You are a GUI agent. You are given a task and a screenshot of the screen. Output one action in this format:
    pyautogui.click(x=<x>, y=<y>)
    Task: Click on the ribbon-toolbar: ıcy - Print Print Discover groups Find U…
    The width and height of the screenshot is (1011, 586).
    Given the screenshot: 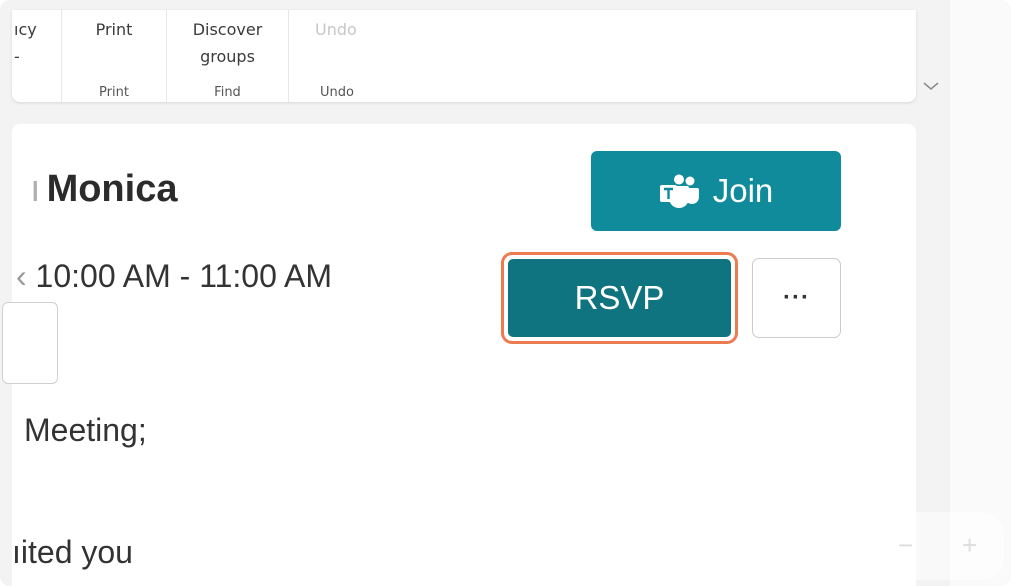 What is the action you would take?
    pyautogui.click(x=464, y=56)
    